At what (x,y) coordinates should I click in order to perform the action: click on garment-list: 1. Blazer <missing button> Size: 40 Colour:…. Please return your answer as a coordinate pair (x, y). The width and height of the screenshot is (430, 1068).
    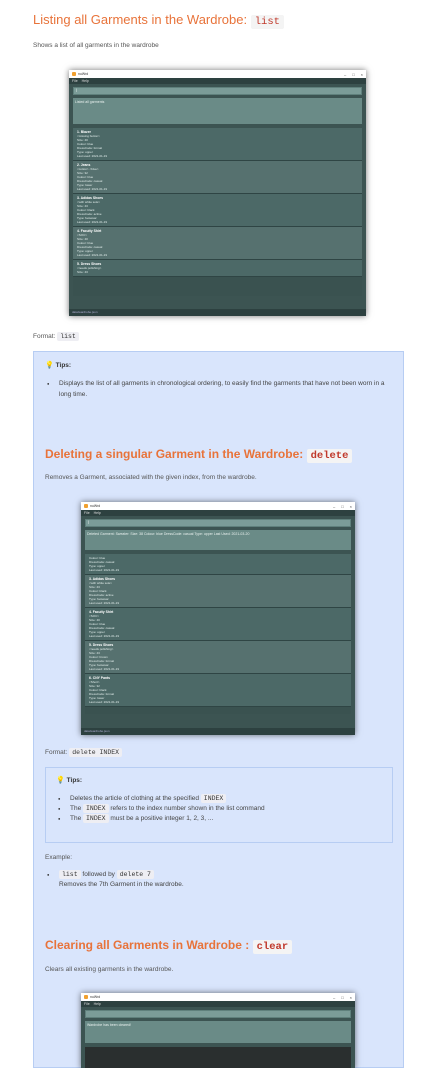
    Looking at the image, I should click on (217, 212).